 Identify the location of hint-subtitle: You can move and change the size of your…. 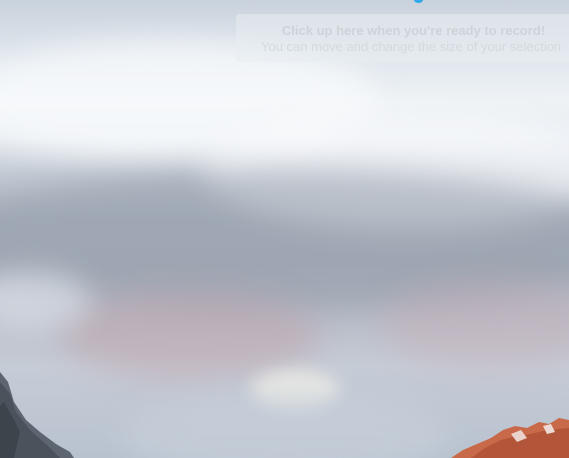
(411, 46).